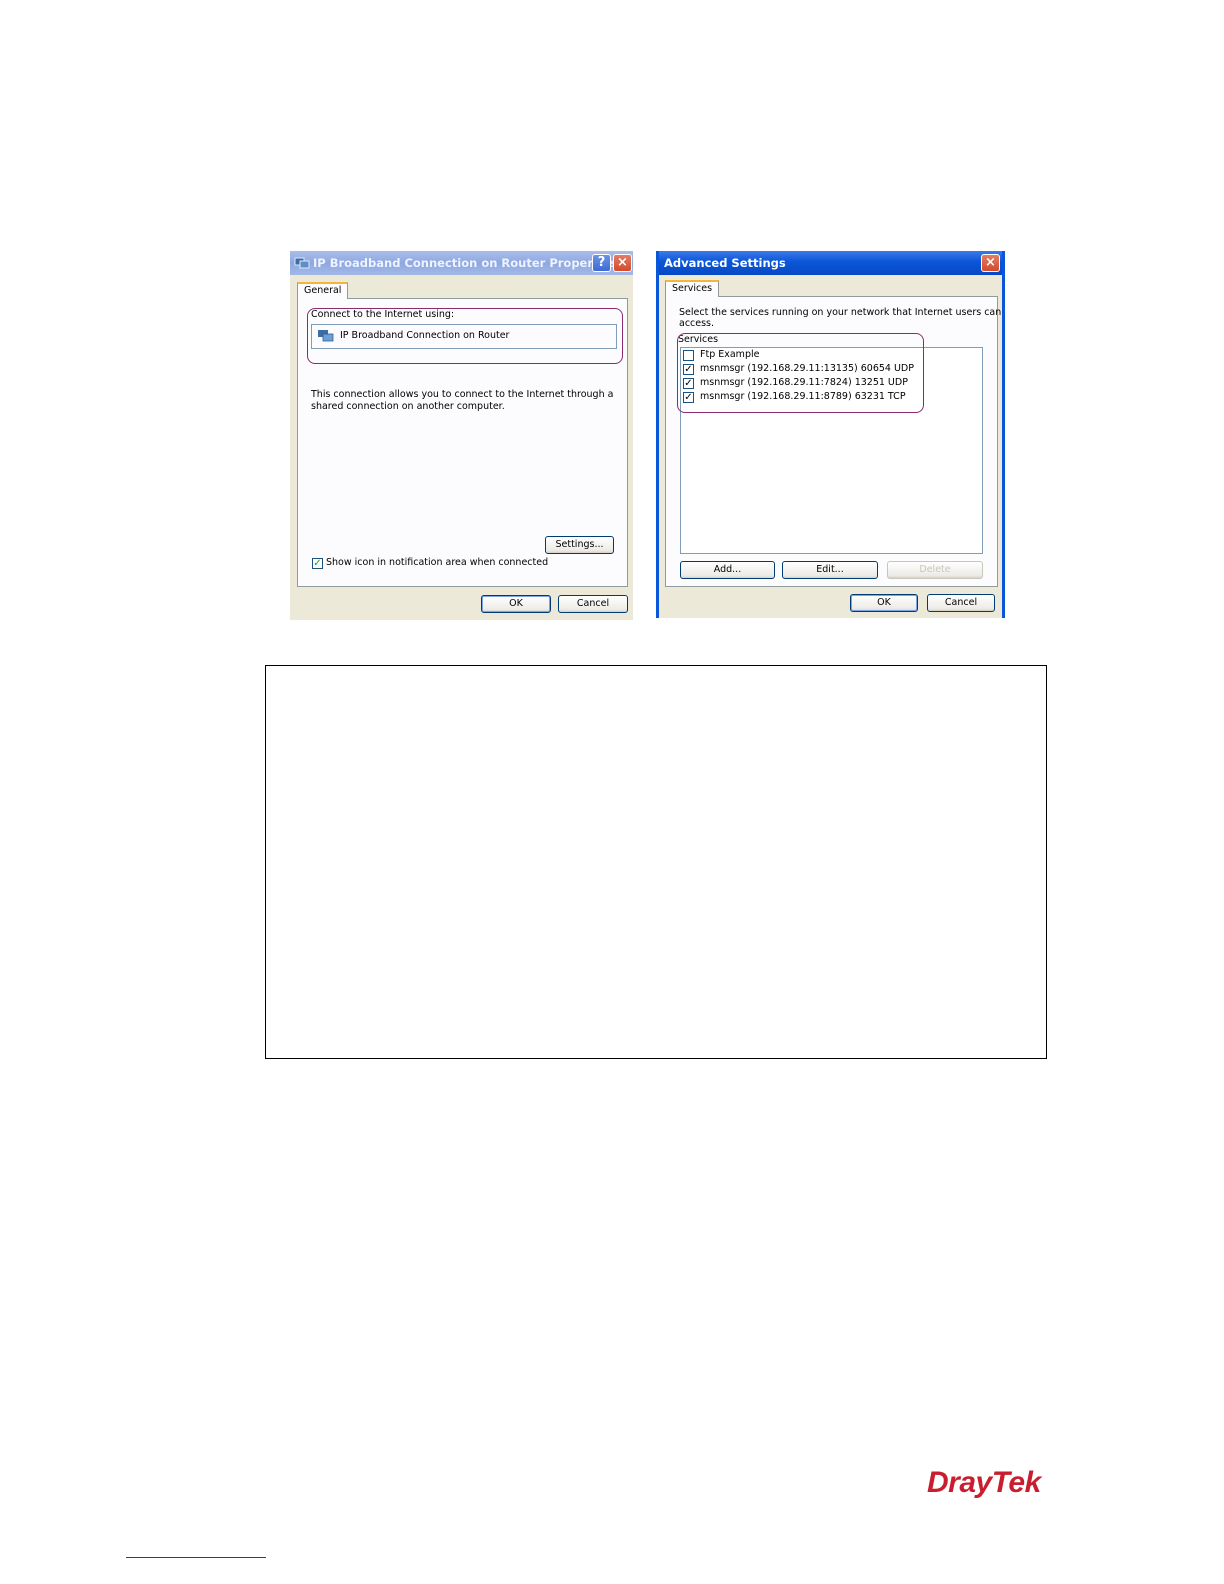 Image resolution: width=1224 pixels, height=1584 pixels. Describe the element at coordinates (601, 263) in the screenshot. I see `help-button: ?` at that location.